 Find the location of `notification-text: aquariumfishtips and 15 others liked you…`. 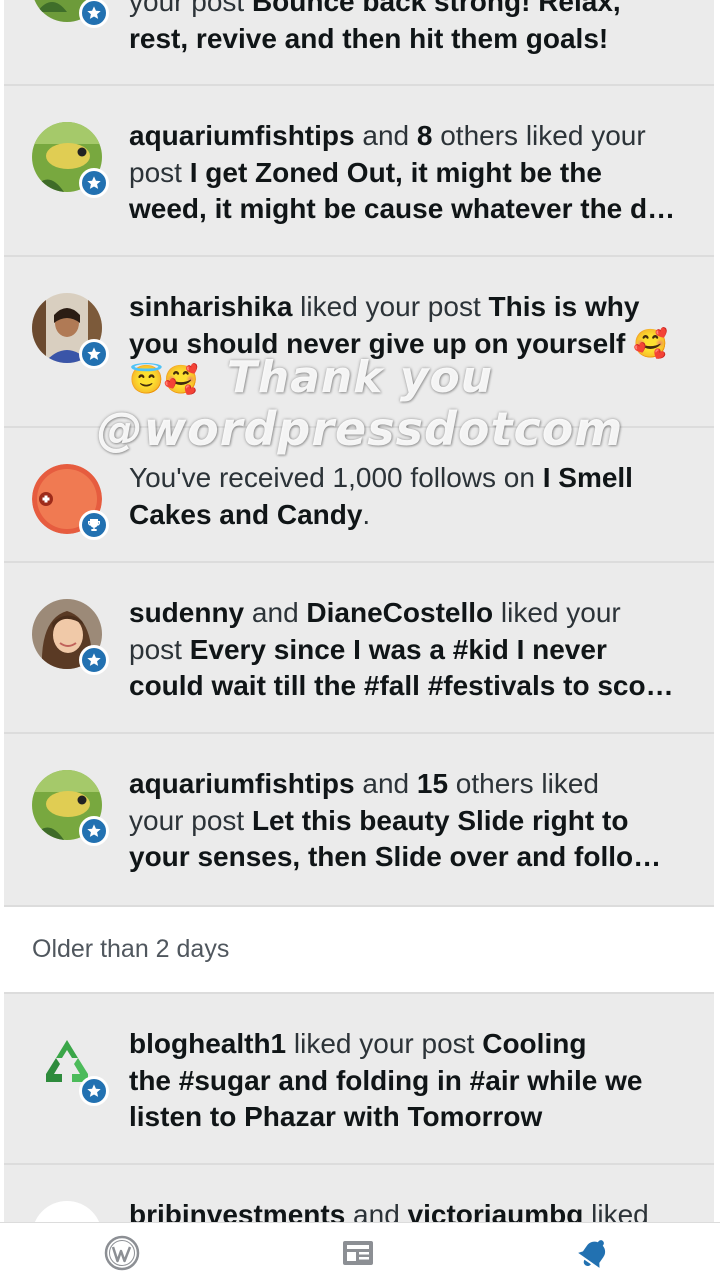

notification-text: aquariumfishtips and 15 others liked you… is located at coordinates (414, 821).